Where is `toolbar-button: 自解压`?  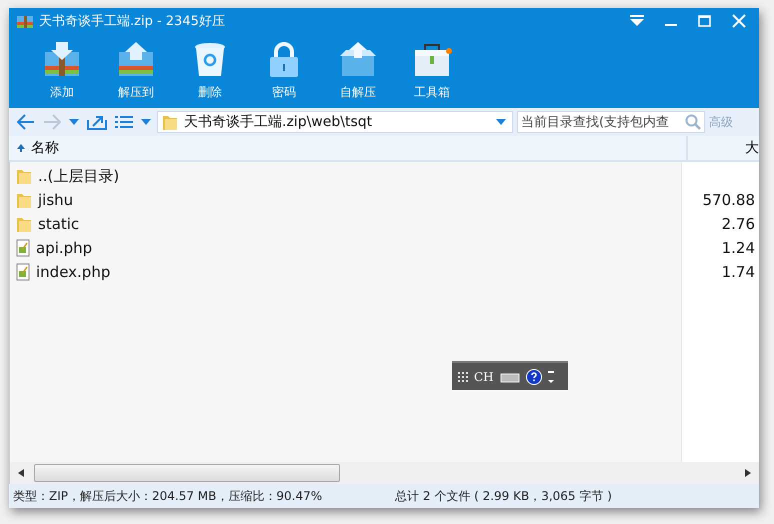
toolbar-button: 自解压 is located at coordinates (358, 71).